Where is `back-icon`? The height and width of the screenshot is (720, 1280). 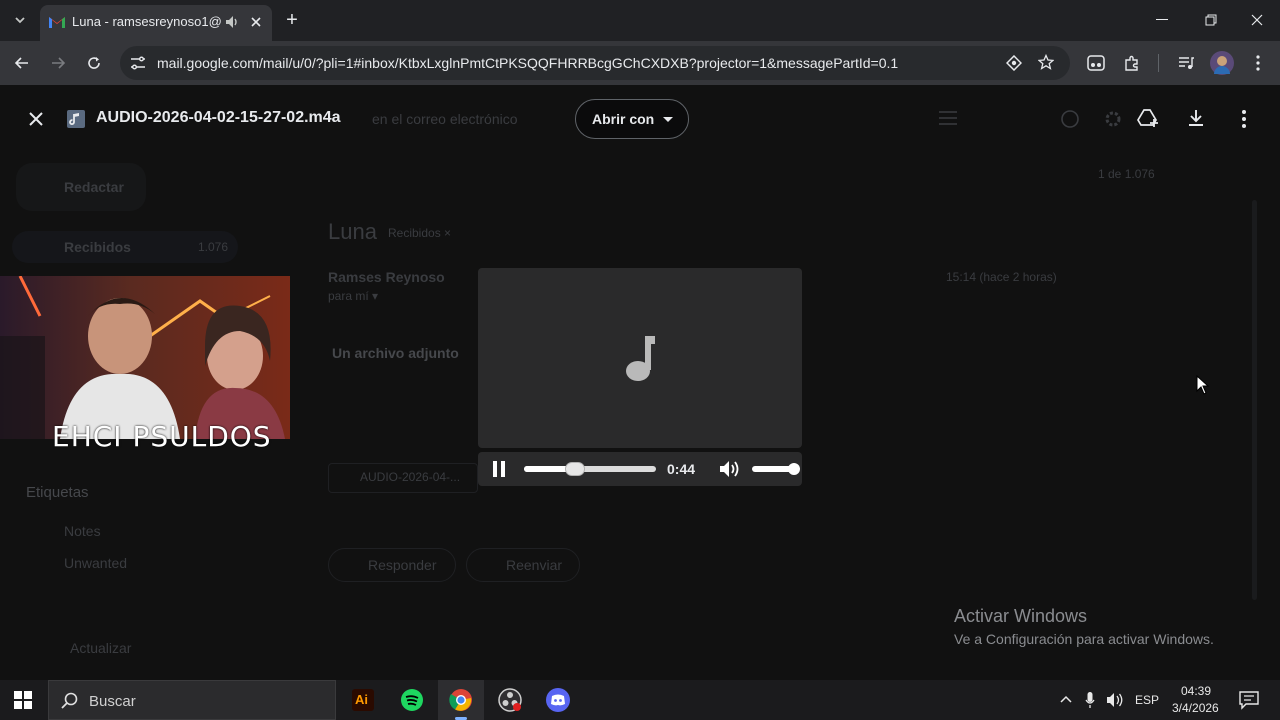 back-icon is located at coordinates (22, 63).